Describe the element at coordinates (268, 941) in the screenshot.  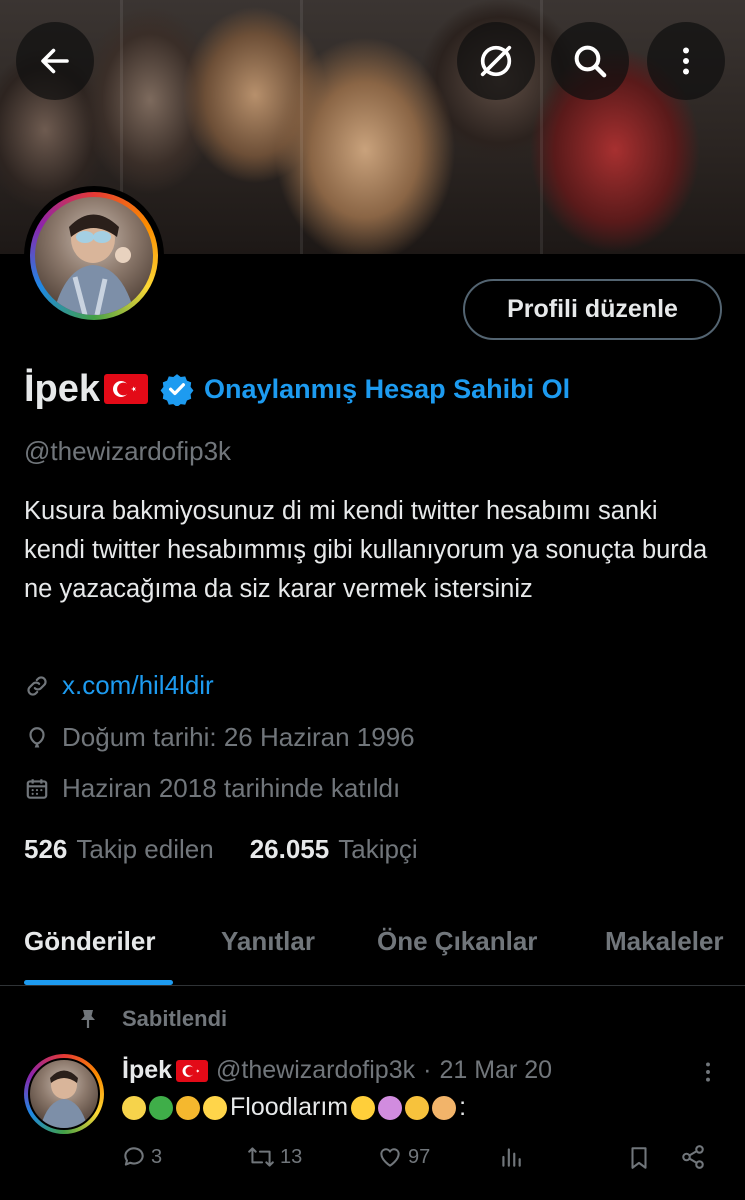
I see `tab-replies: Yanıtlar` at that location.